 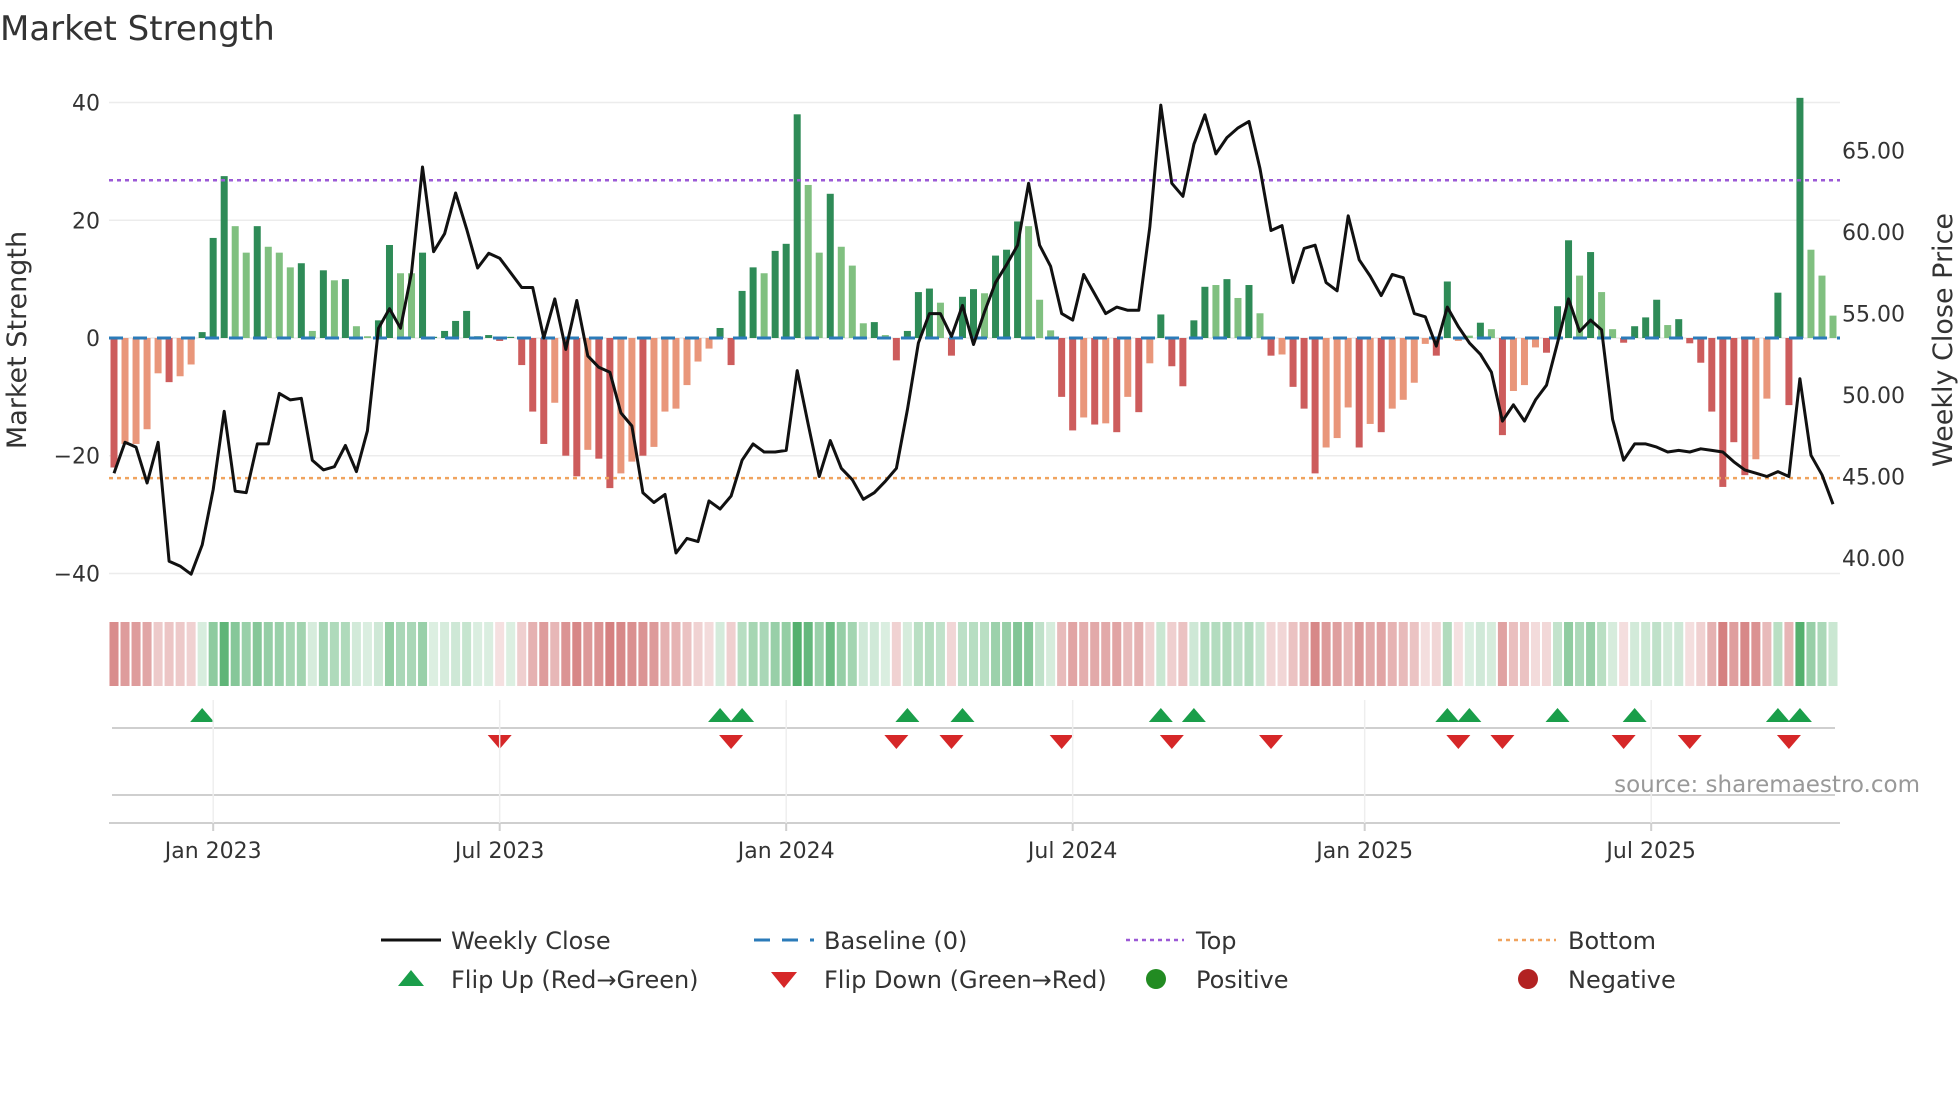 I want to click on x-tick-label: Jul 2024, so click(x=1072, y=851).